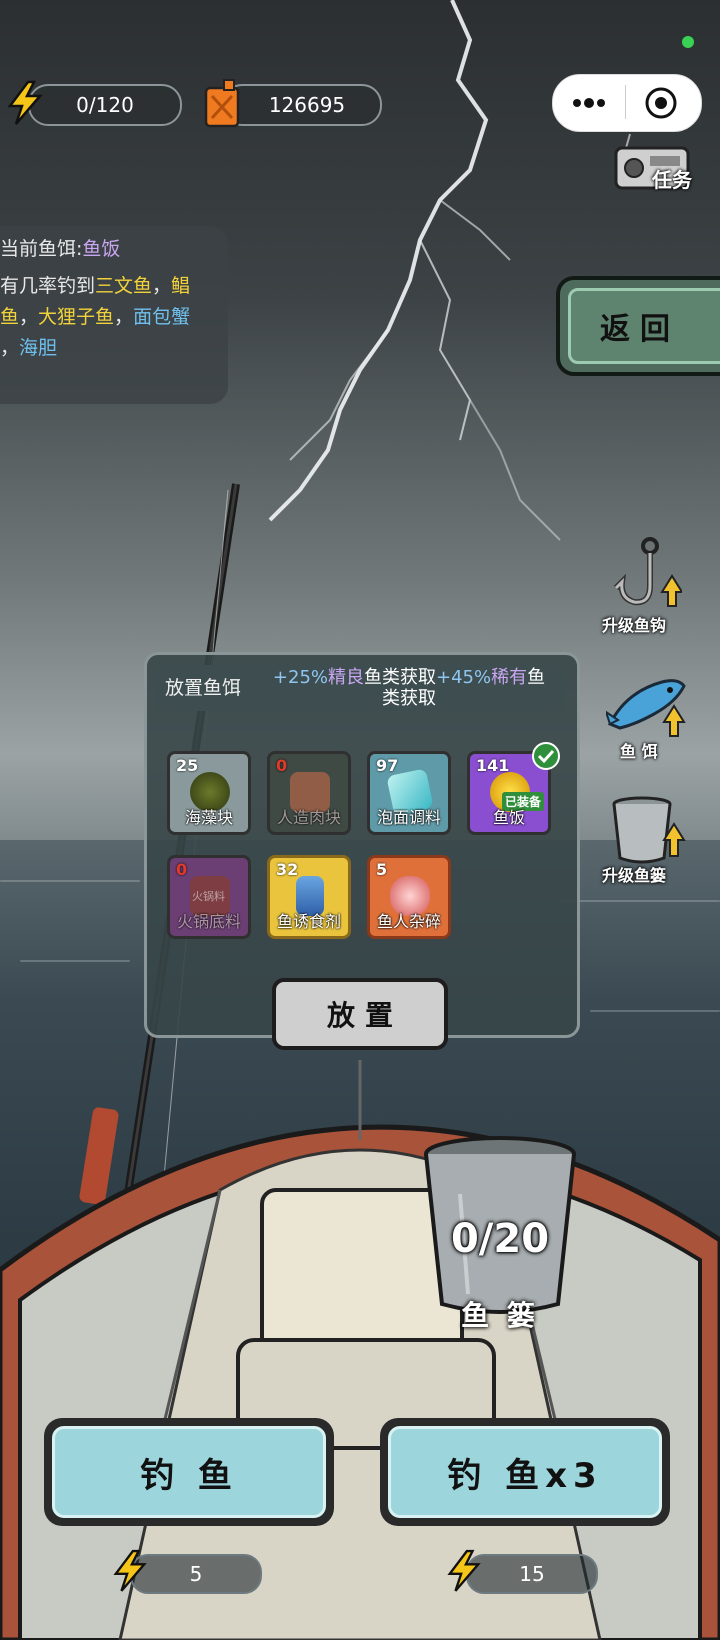  I want to click on bait-item-artificial-meat: 0 人造肉块, so click(309, 793).